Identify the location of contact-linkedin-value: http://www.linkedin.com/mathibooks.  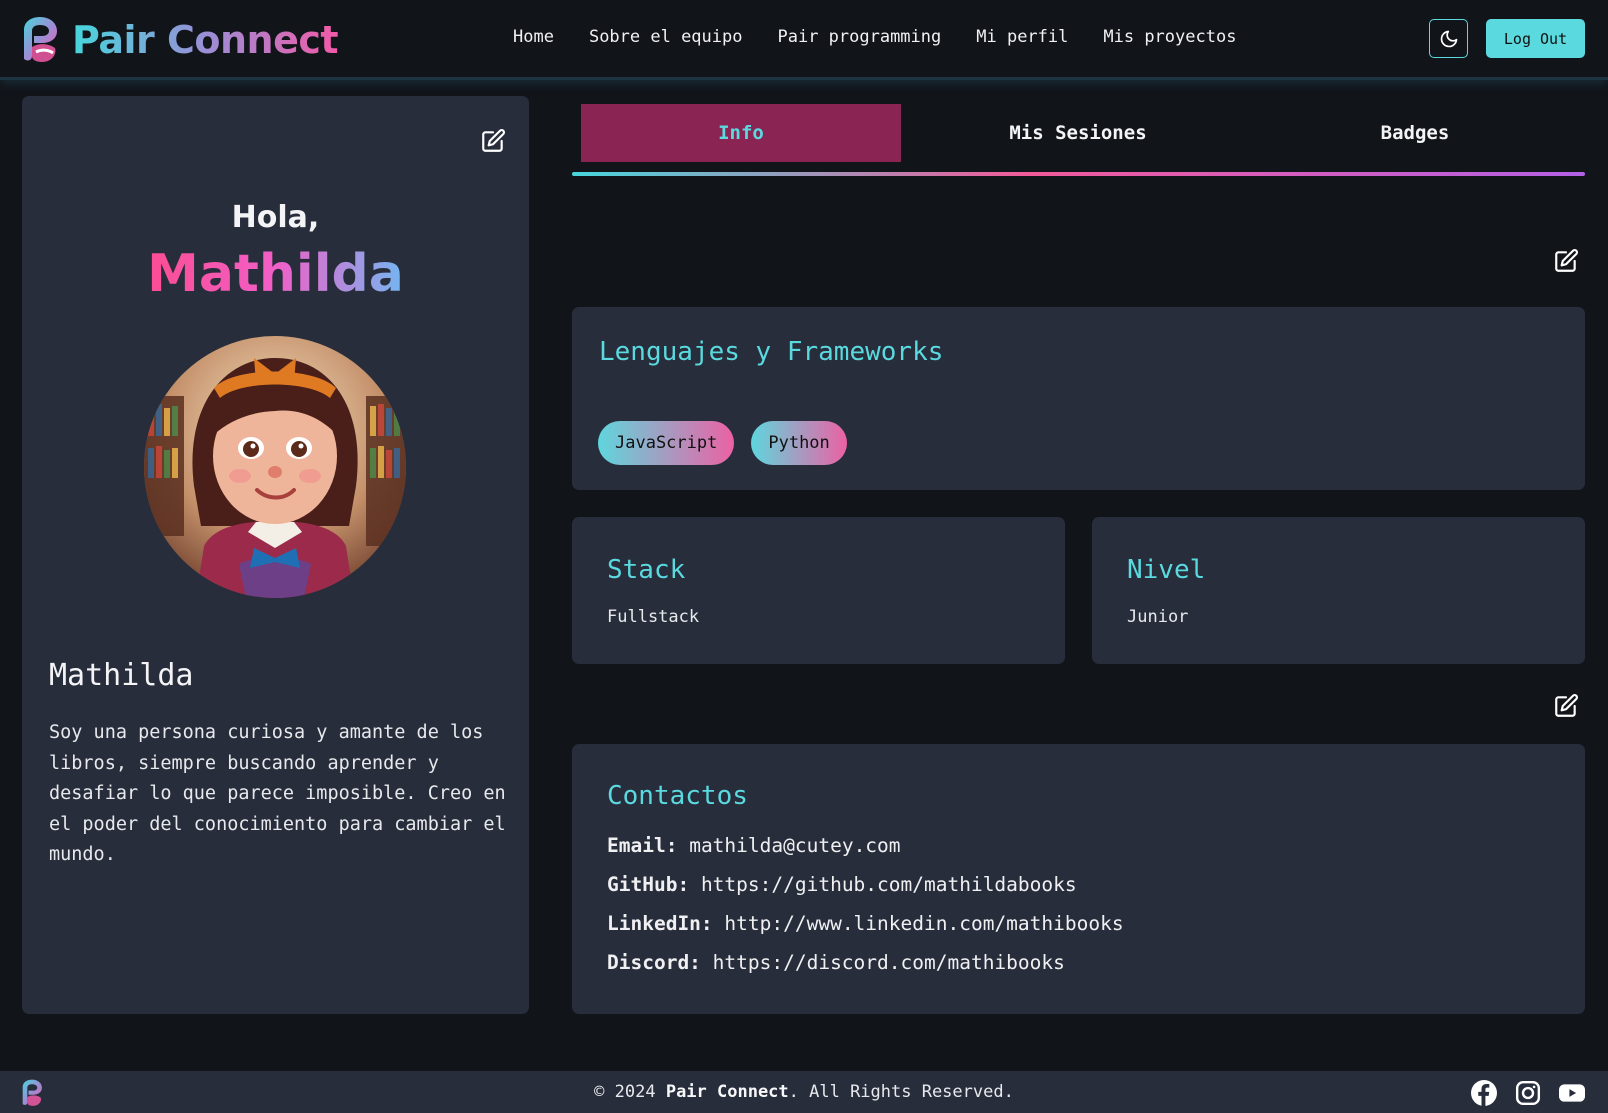
(923, 923).